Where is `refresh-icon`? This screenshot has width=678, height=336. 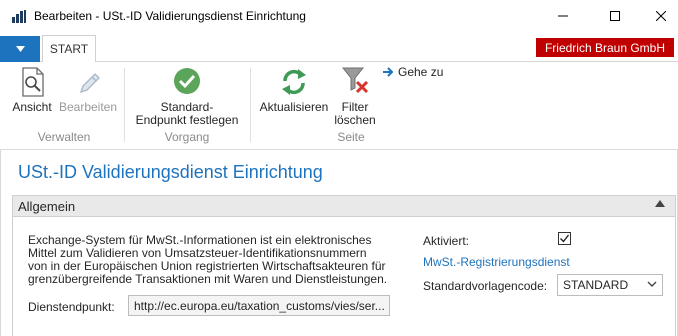 refresh-icon is located at coordinates (294, 82).